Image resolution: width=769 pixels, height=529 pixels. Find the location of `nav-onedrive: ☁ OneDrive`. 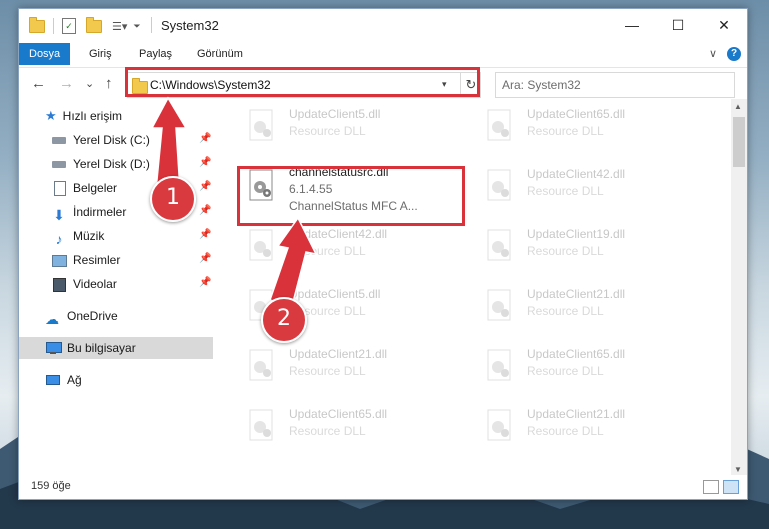

nav-onedrive: ☁ OneDrive is located at coordinates (81, 316).